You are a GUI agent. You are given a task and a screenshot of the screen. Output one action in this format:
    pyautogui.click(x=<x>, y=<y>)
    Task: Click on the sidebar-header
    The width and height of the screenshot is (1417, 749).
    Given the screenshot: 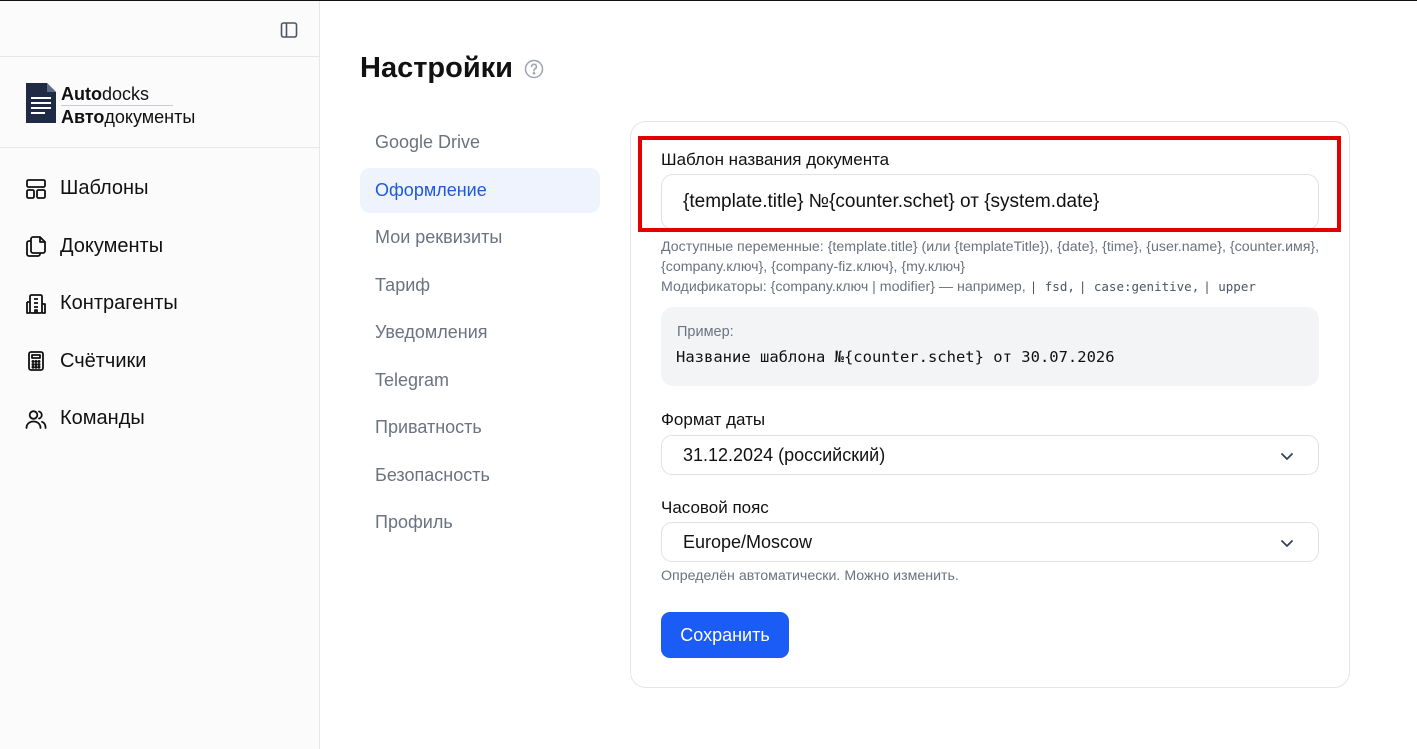 What is the action you would take?
    pyautogui.click(x=159, y=29)
    